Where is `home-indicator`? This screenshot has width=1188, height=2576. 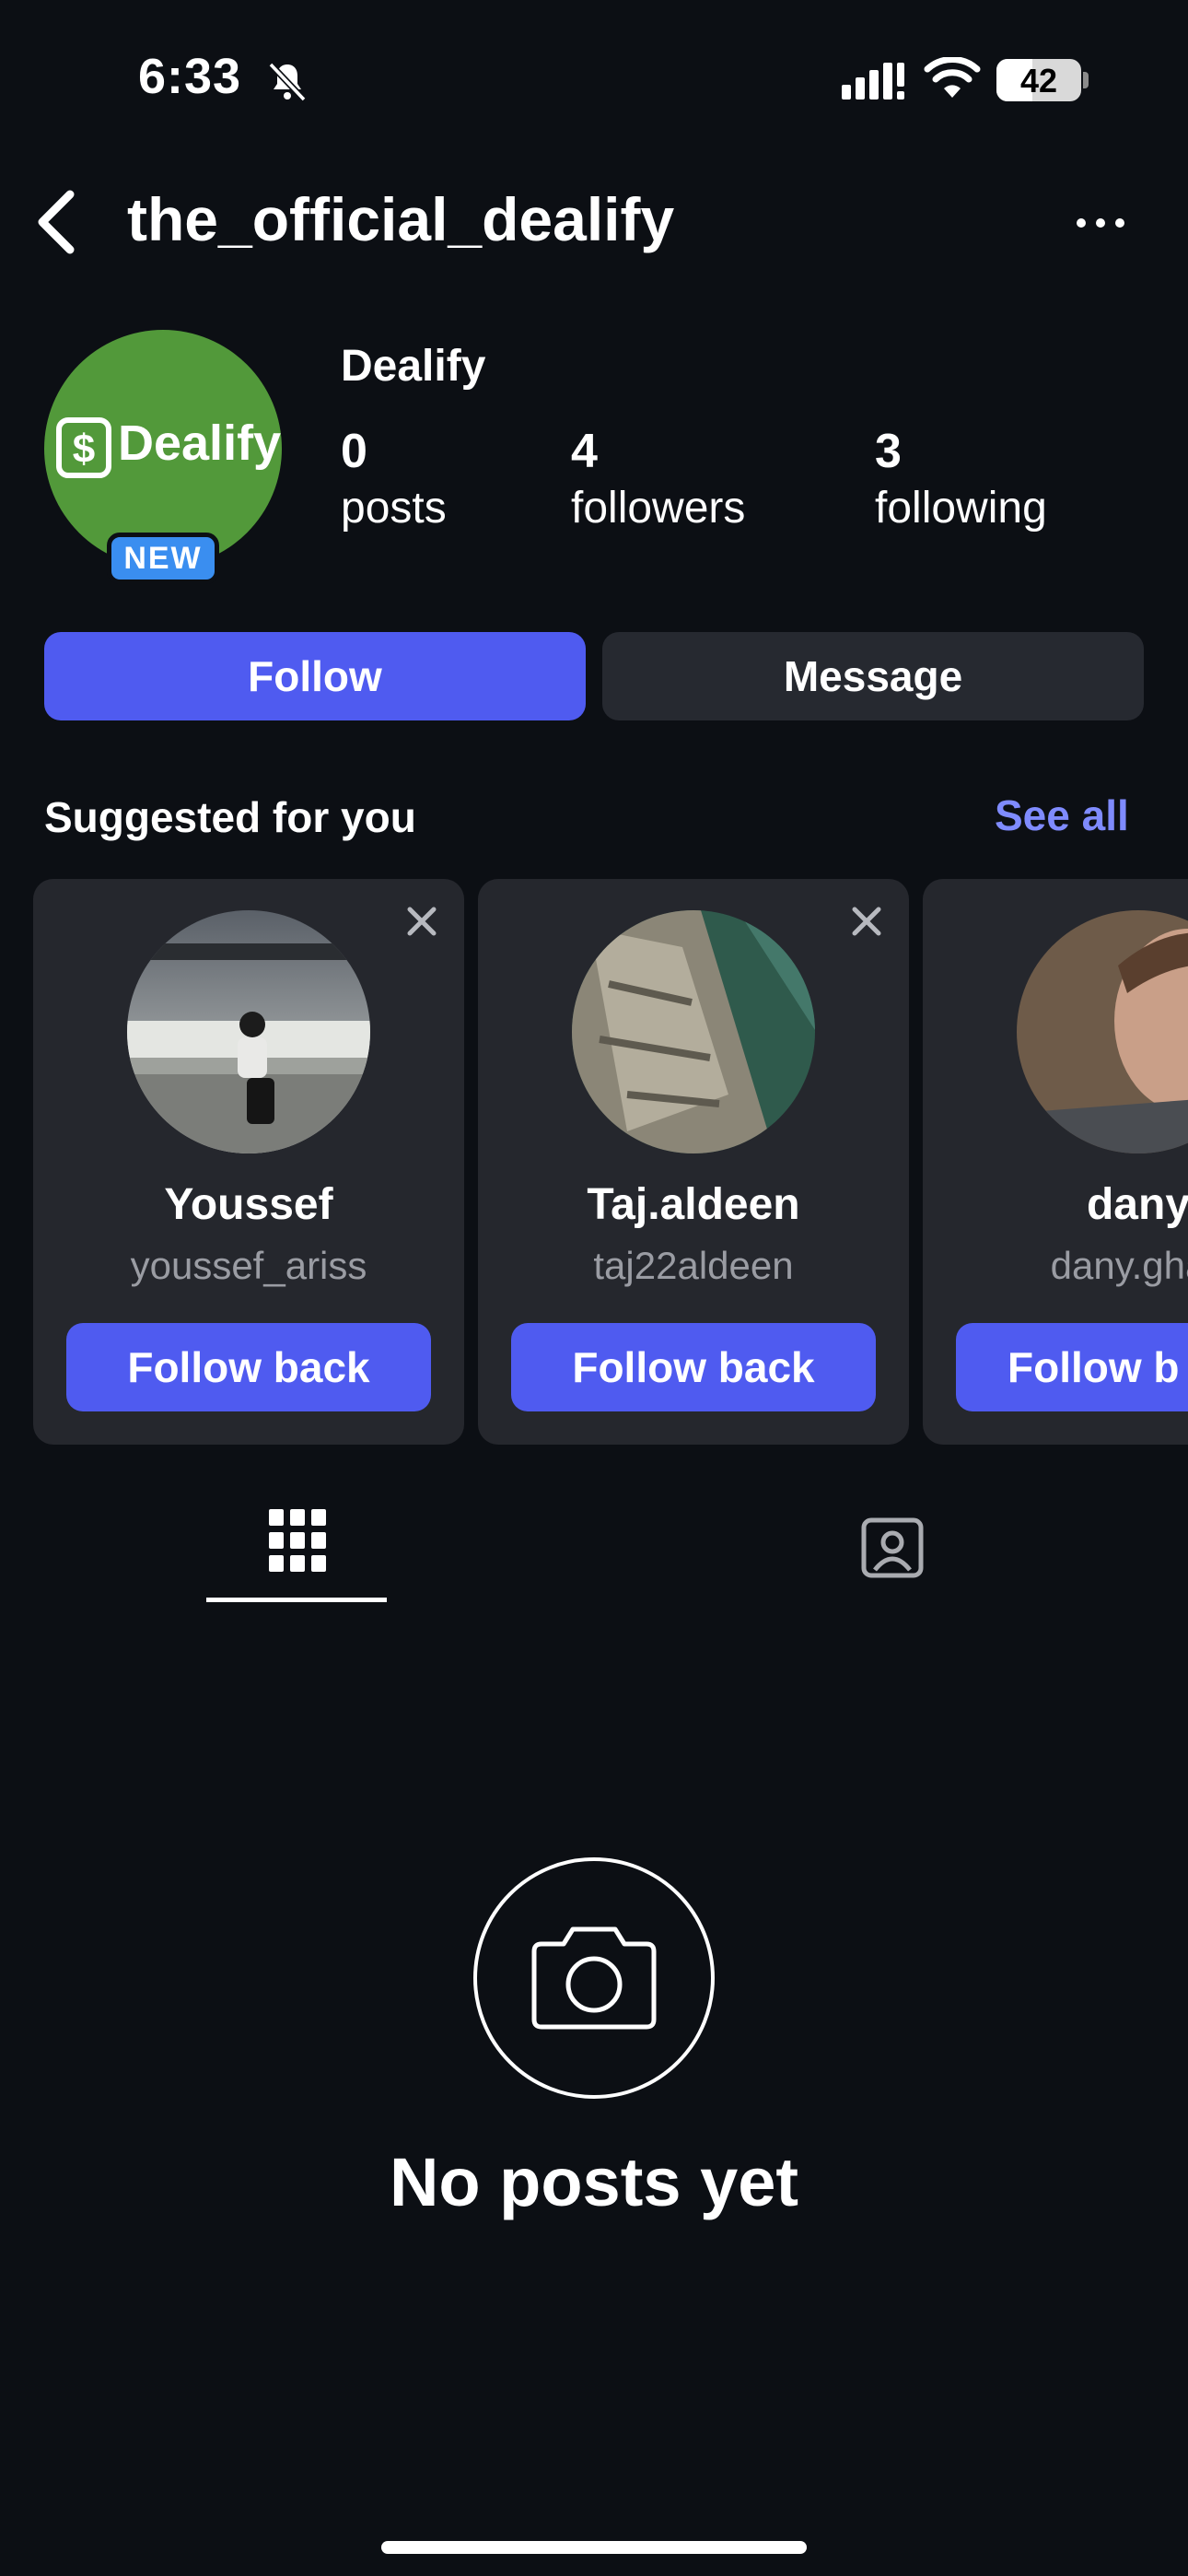
home-indicator is located at coordinates (594, 2547).